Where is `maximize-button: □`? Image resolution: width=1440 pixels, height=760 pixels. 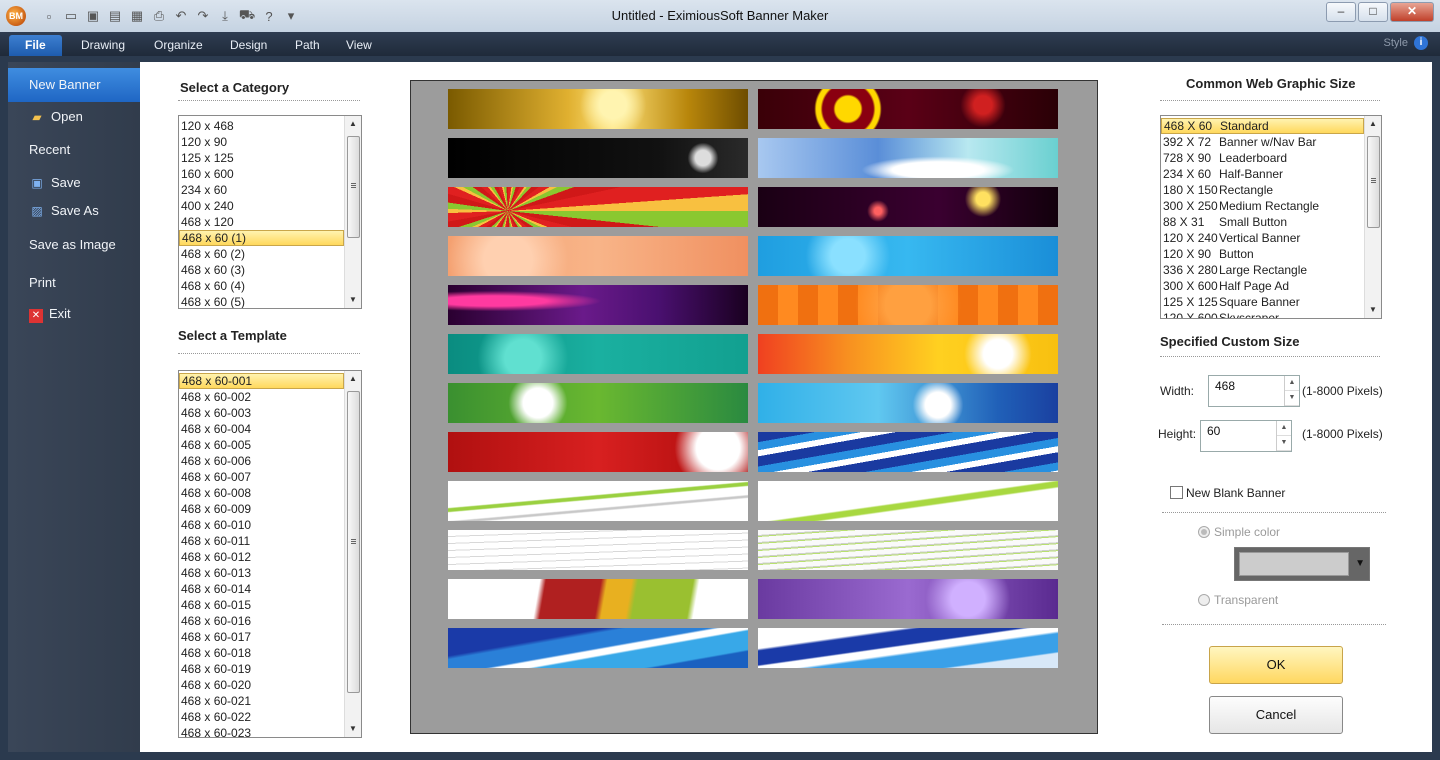
maximize-button: □ is located at coordinates (1373, 12).